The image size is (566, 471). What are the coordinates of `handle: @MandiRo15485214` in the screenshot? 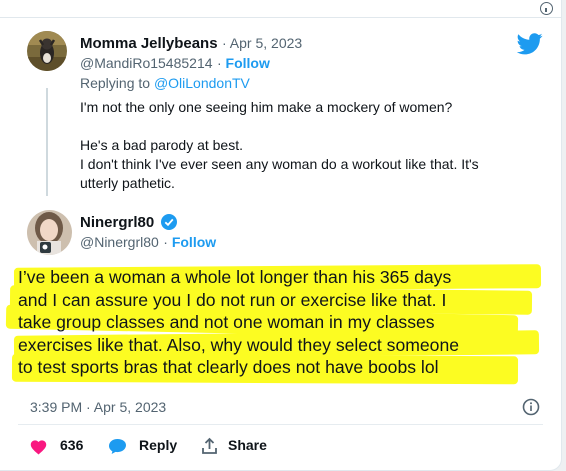 It's located at (146, 63).